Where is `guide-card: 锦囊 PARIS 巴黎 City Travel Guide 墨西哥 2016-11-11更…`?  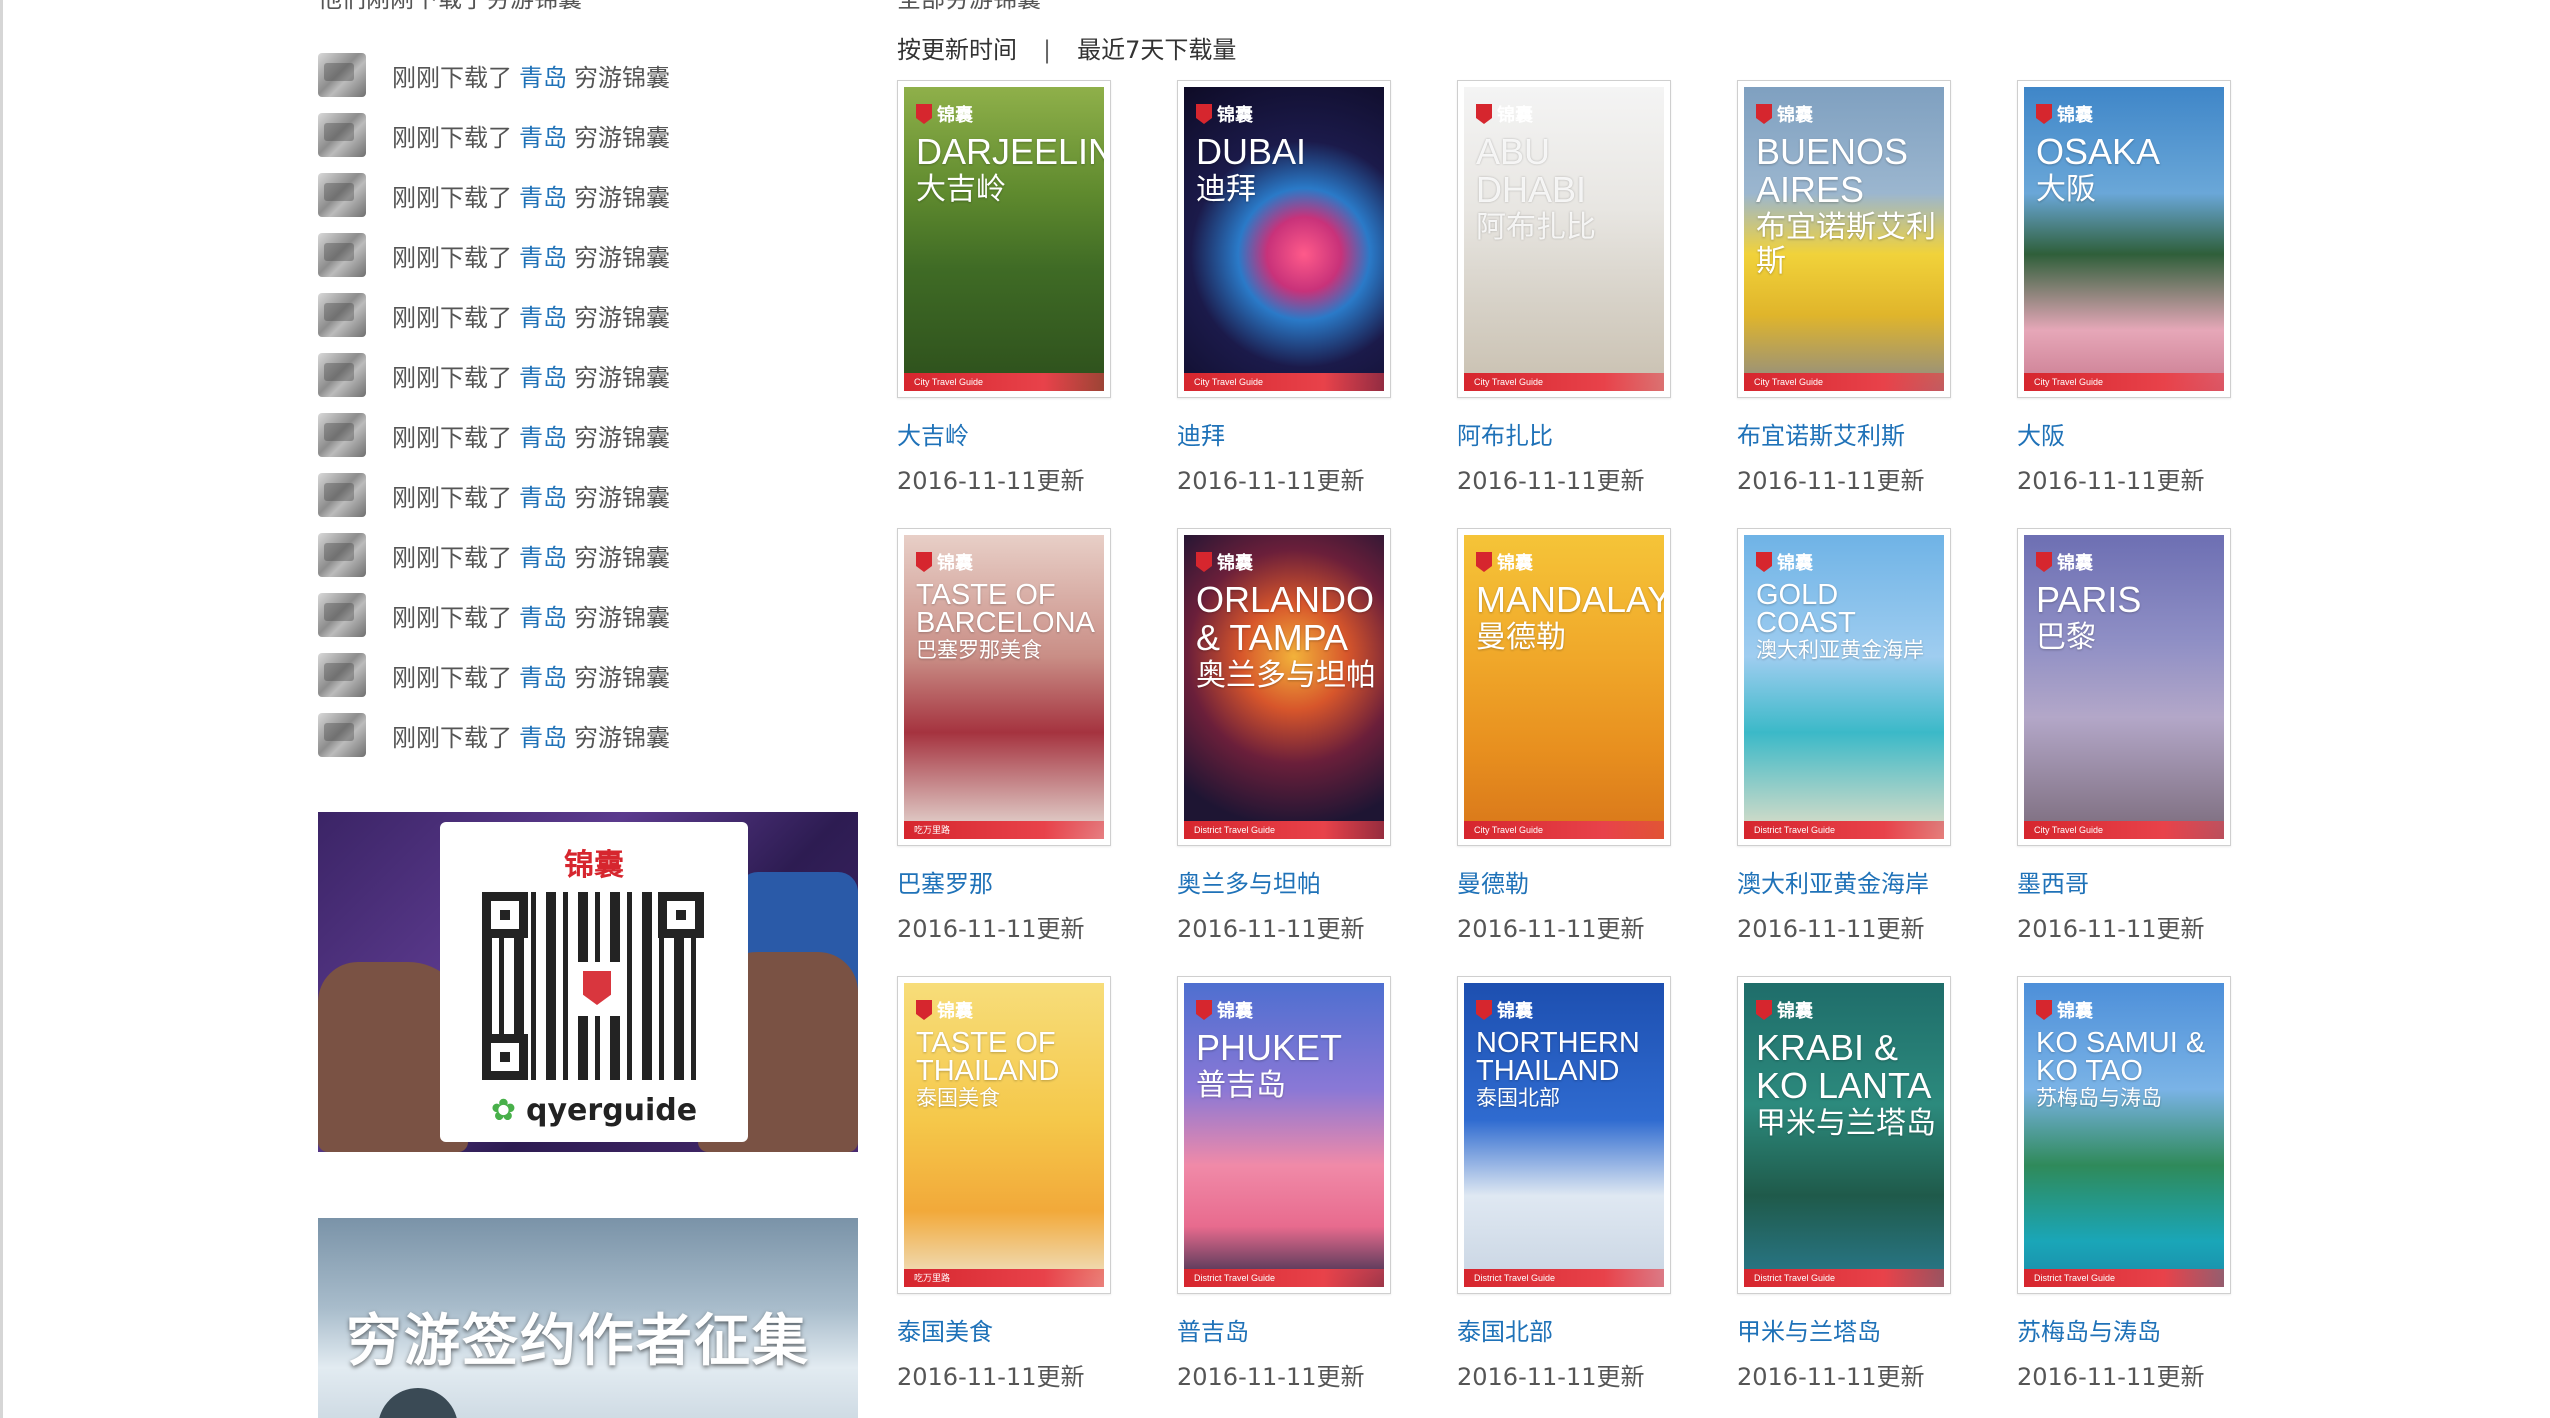 guide-card: 锦囊 PARIS 巴黎 City Travel Guide 墨西哥 2016-11-11更… is located at coordinates (2132, 736).